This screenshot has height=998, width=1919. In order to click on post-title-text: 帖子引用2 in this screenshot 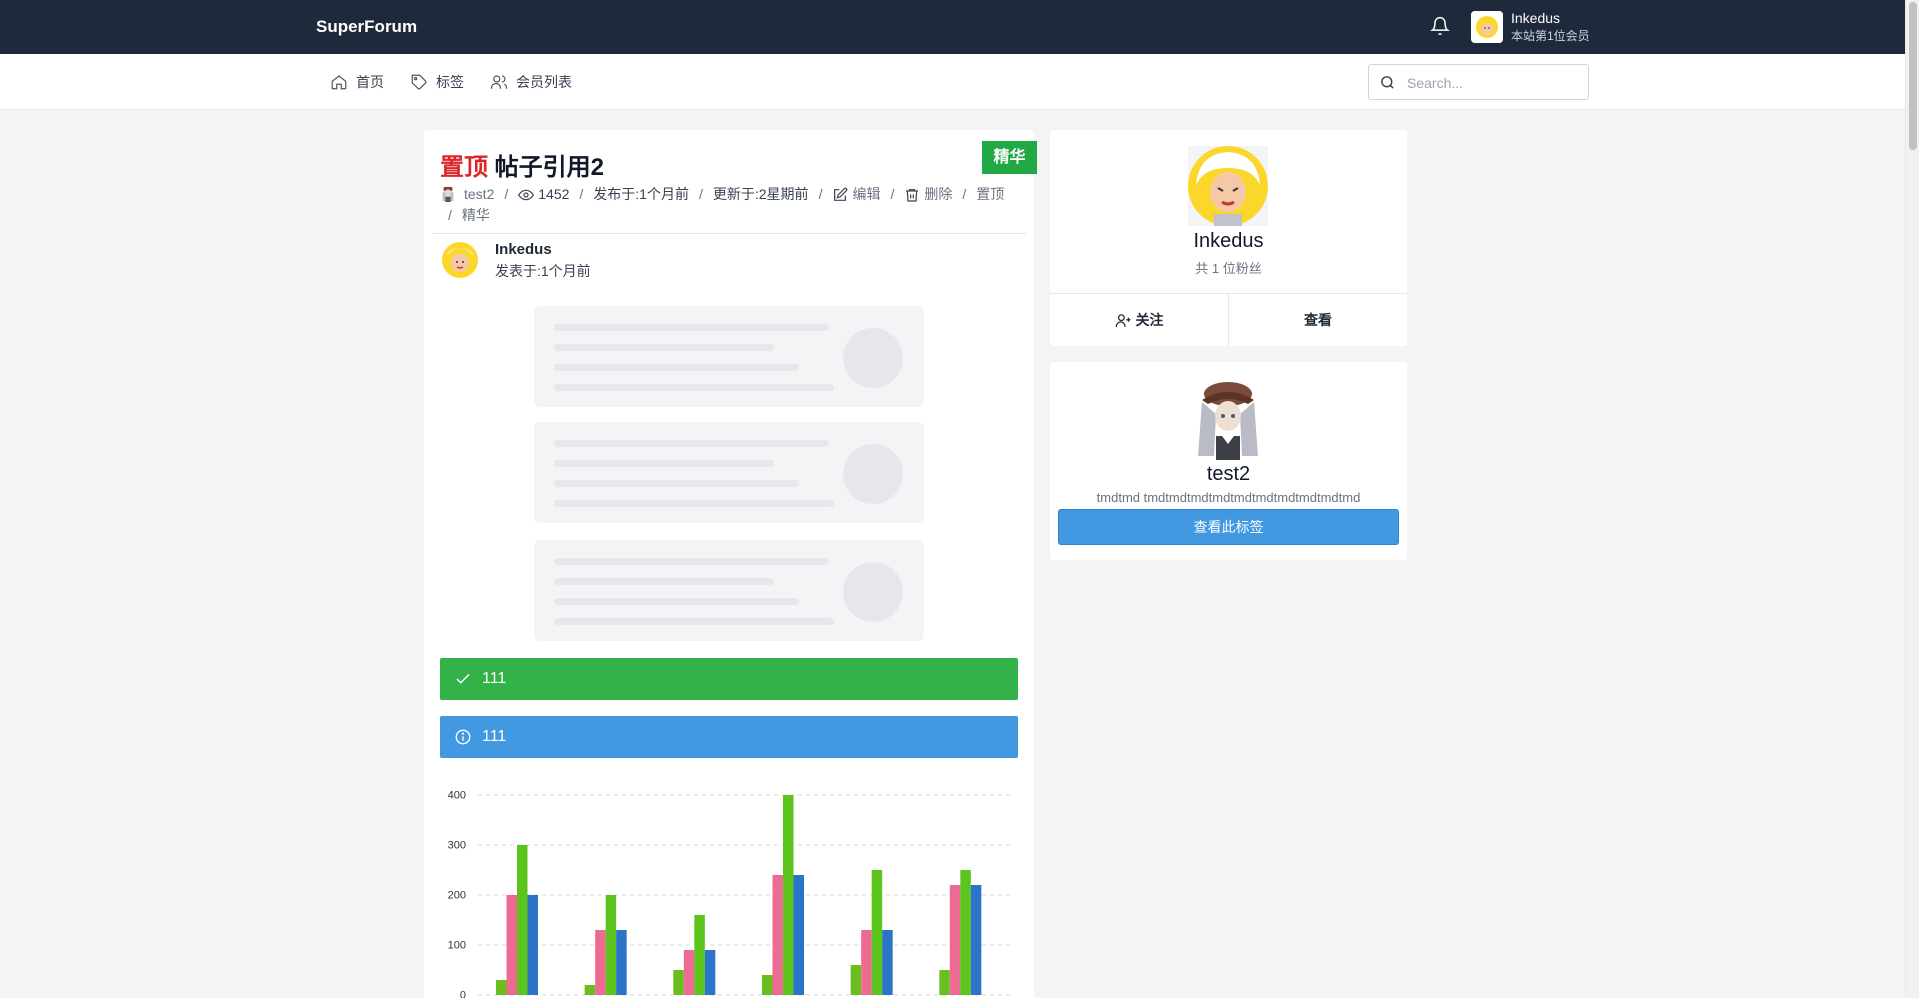, I will do `click(549, 167)`.